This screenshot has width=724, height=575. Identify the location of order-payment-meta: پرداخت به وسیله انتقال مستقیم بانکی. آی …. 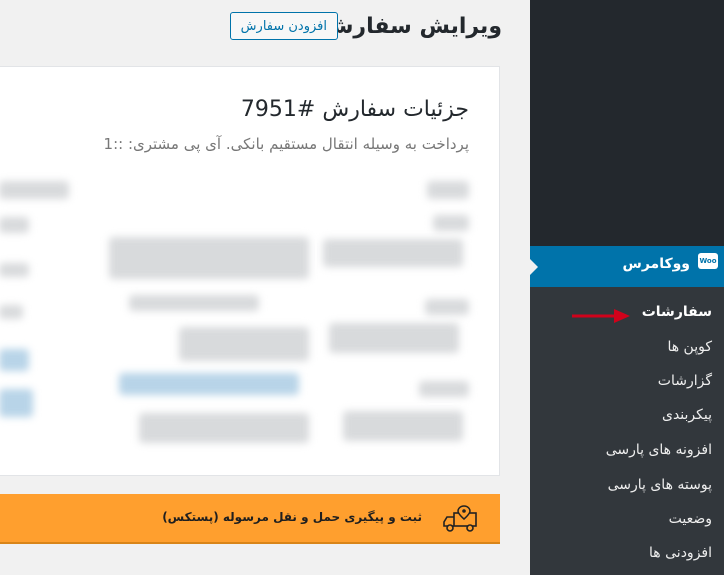
(286, 144).